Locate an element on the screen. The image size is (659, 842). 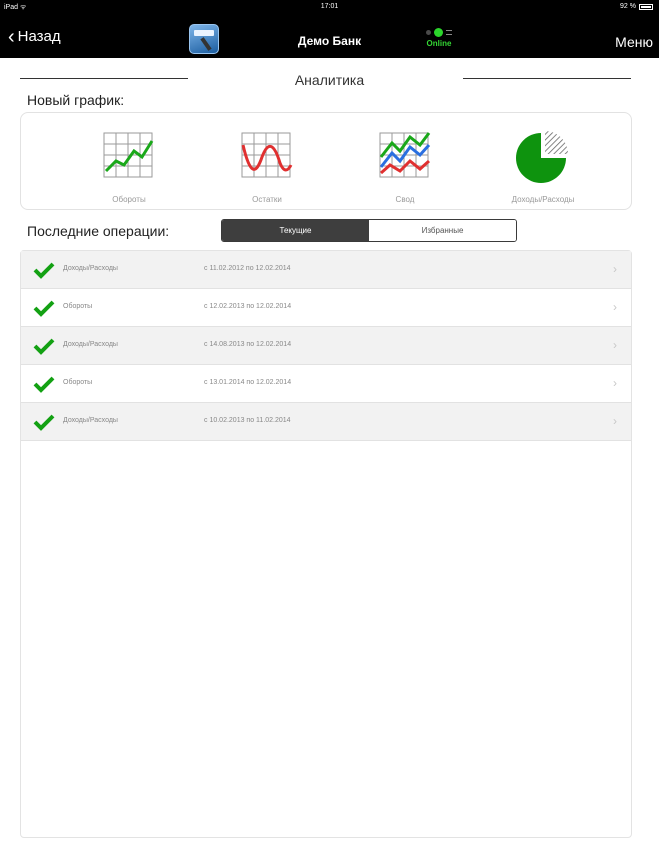
chart-tile-balance: Остатки is located at coordinates (267, 161).